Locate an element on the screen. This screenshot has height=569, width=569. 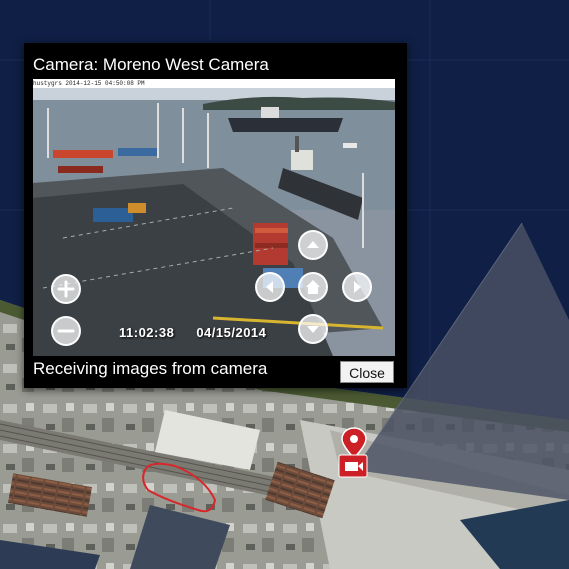
home-button is located at coordinates (313, 287).